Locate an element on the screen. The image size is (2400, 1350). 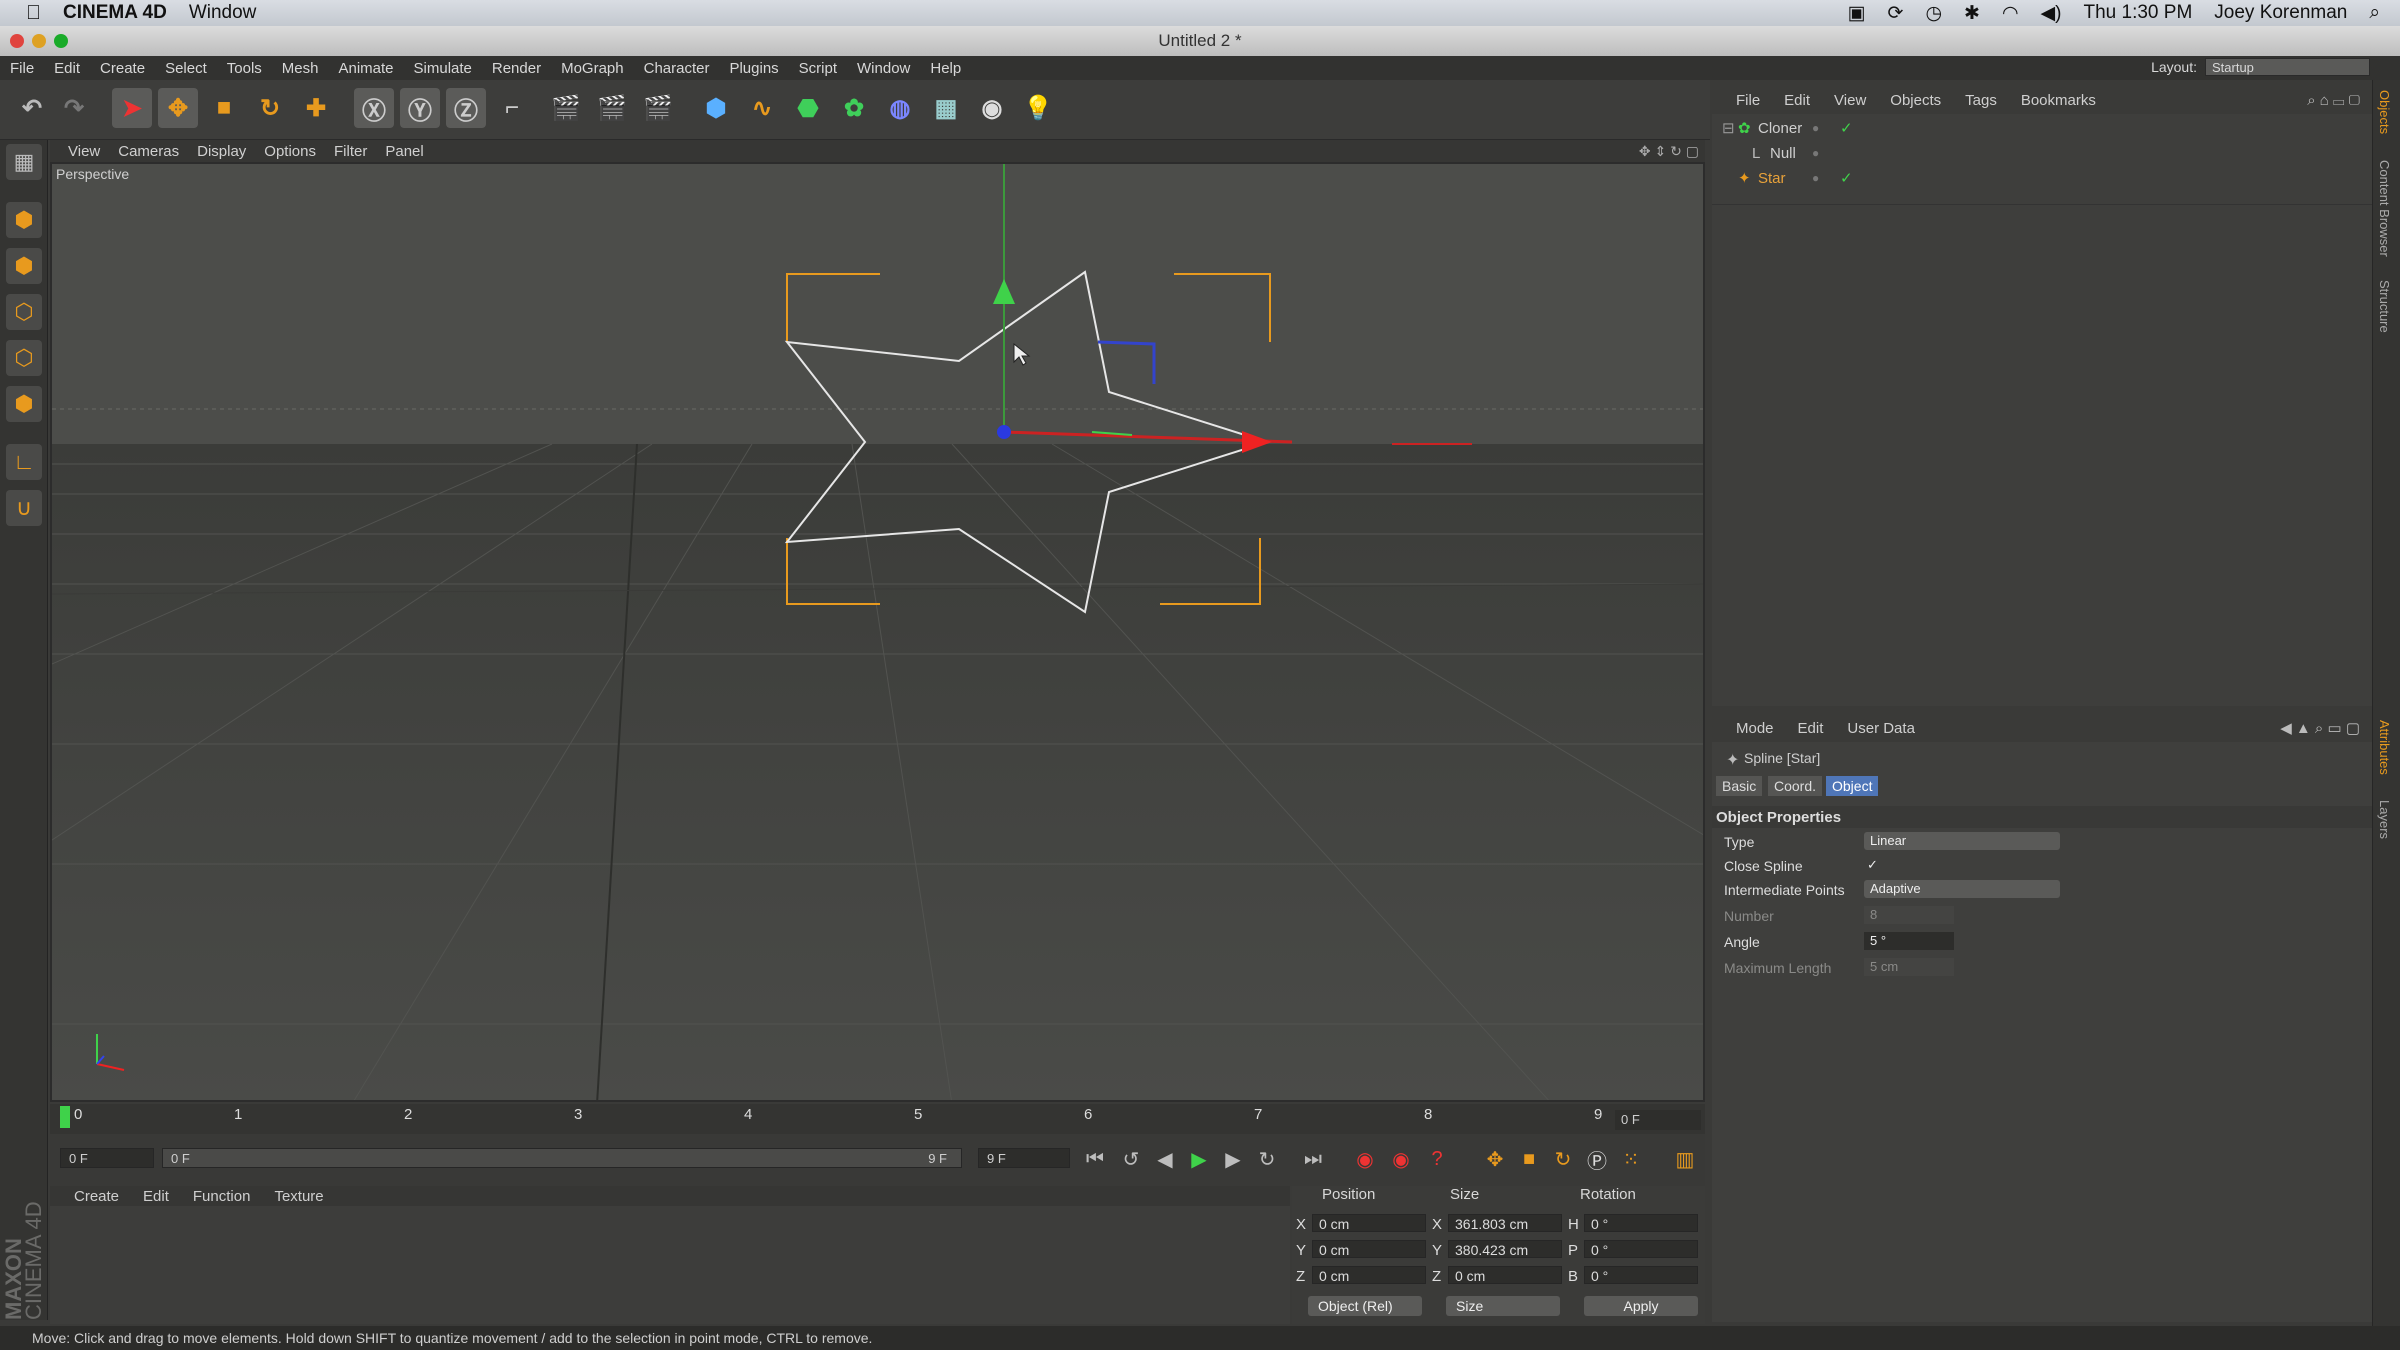
viewport-menu-options: Options is located at coordinates (290, 151).